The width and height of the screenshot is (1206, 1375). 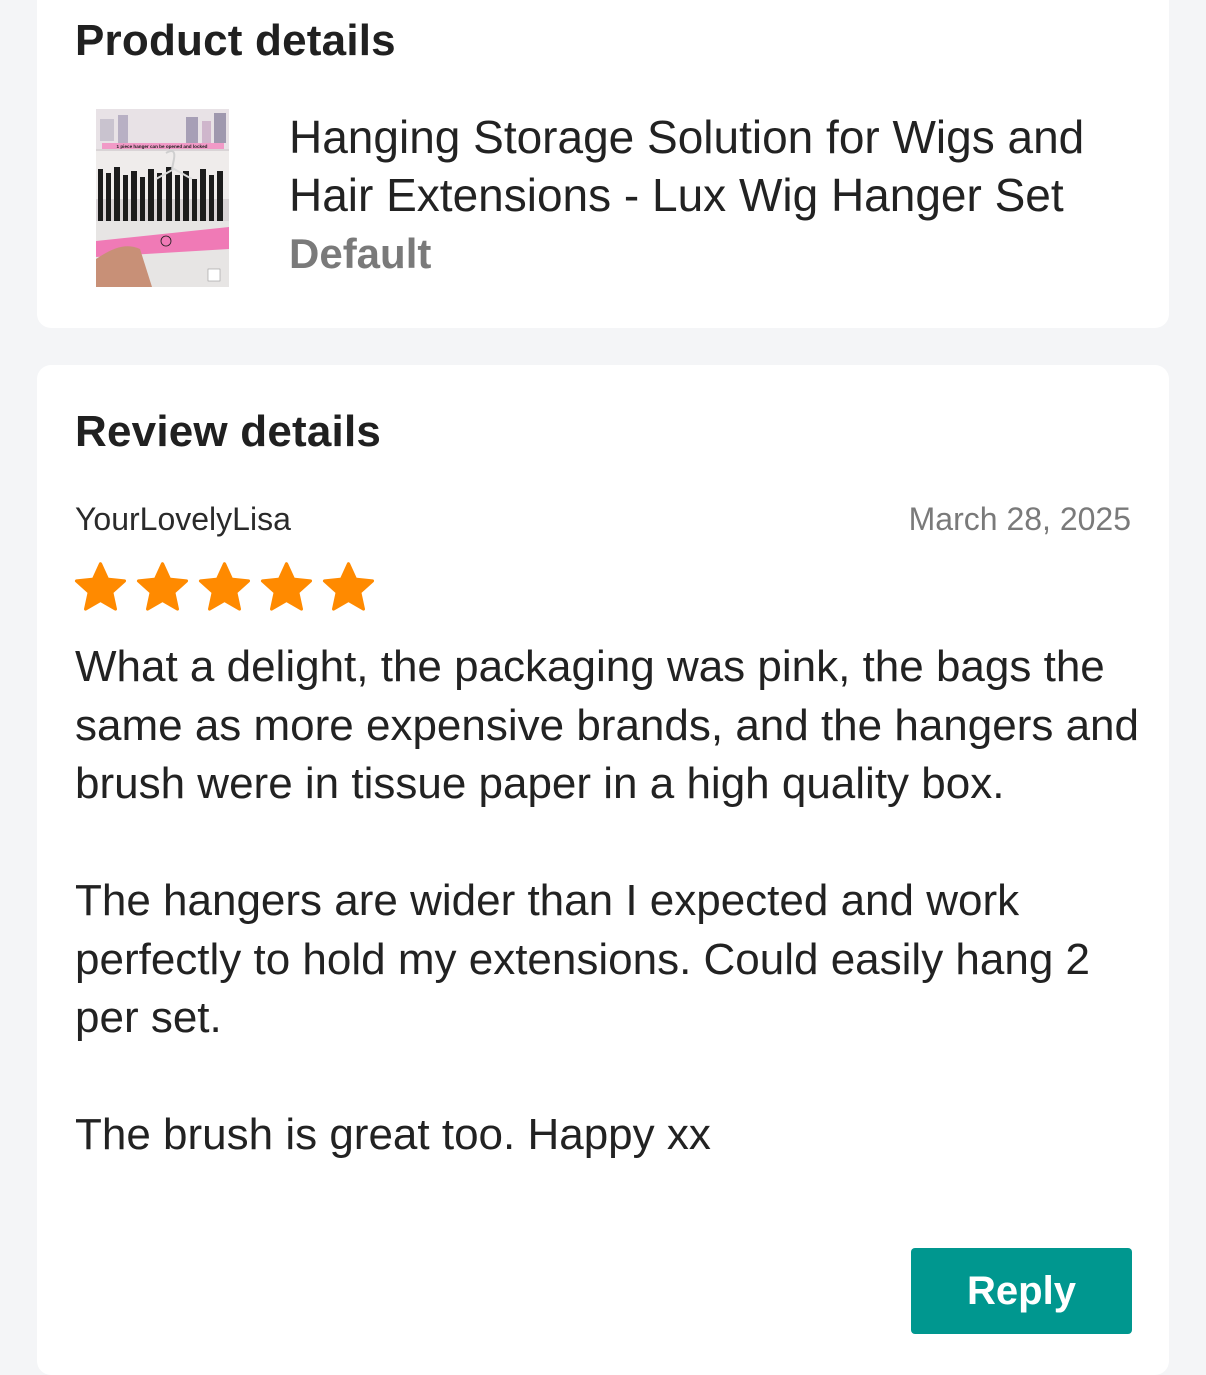 I want to click on reply-button: Reply, so click(x=1021, y=1291).